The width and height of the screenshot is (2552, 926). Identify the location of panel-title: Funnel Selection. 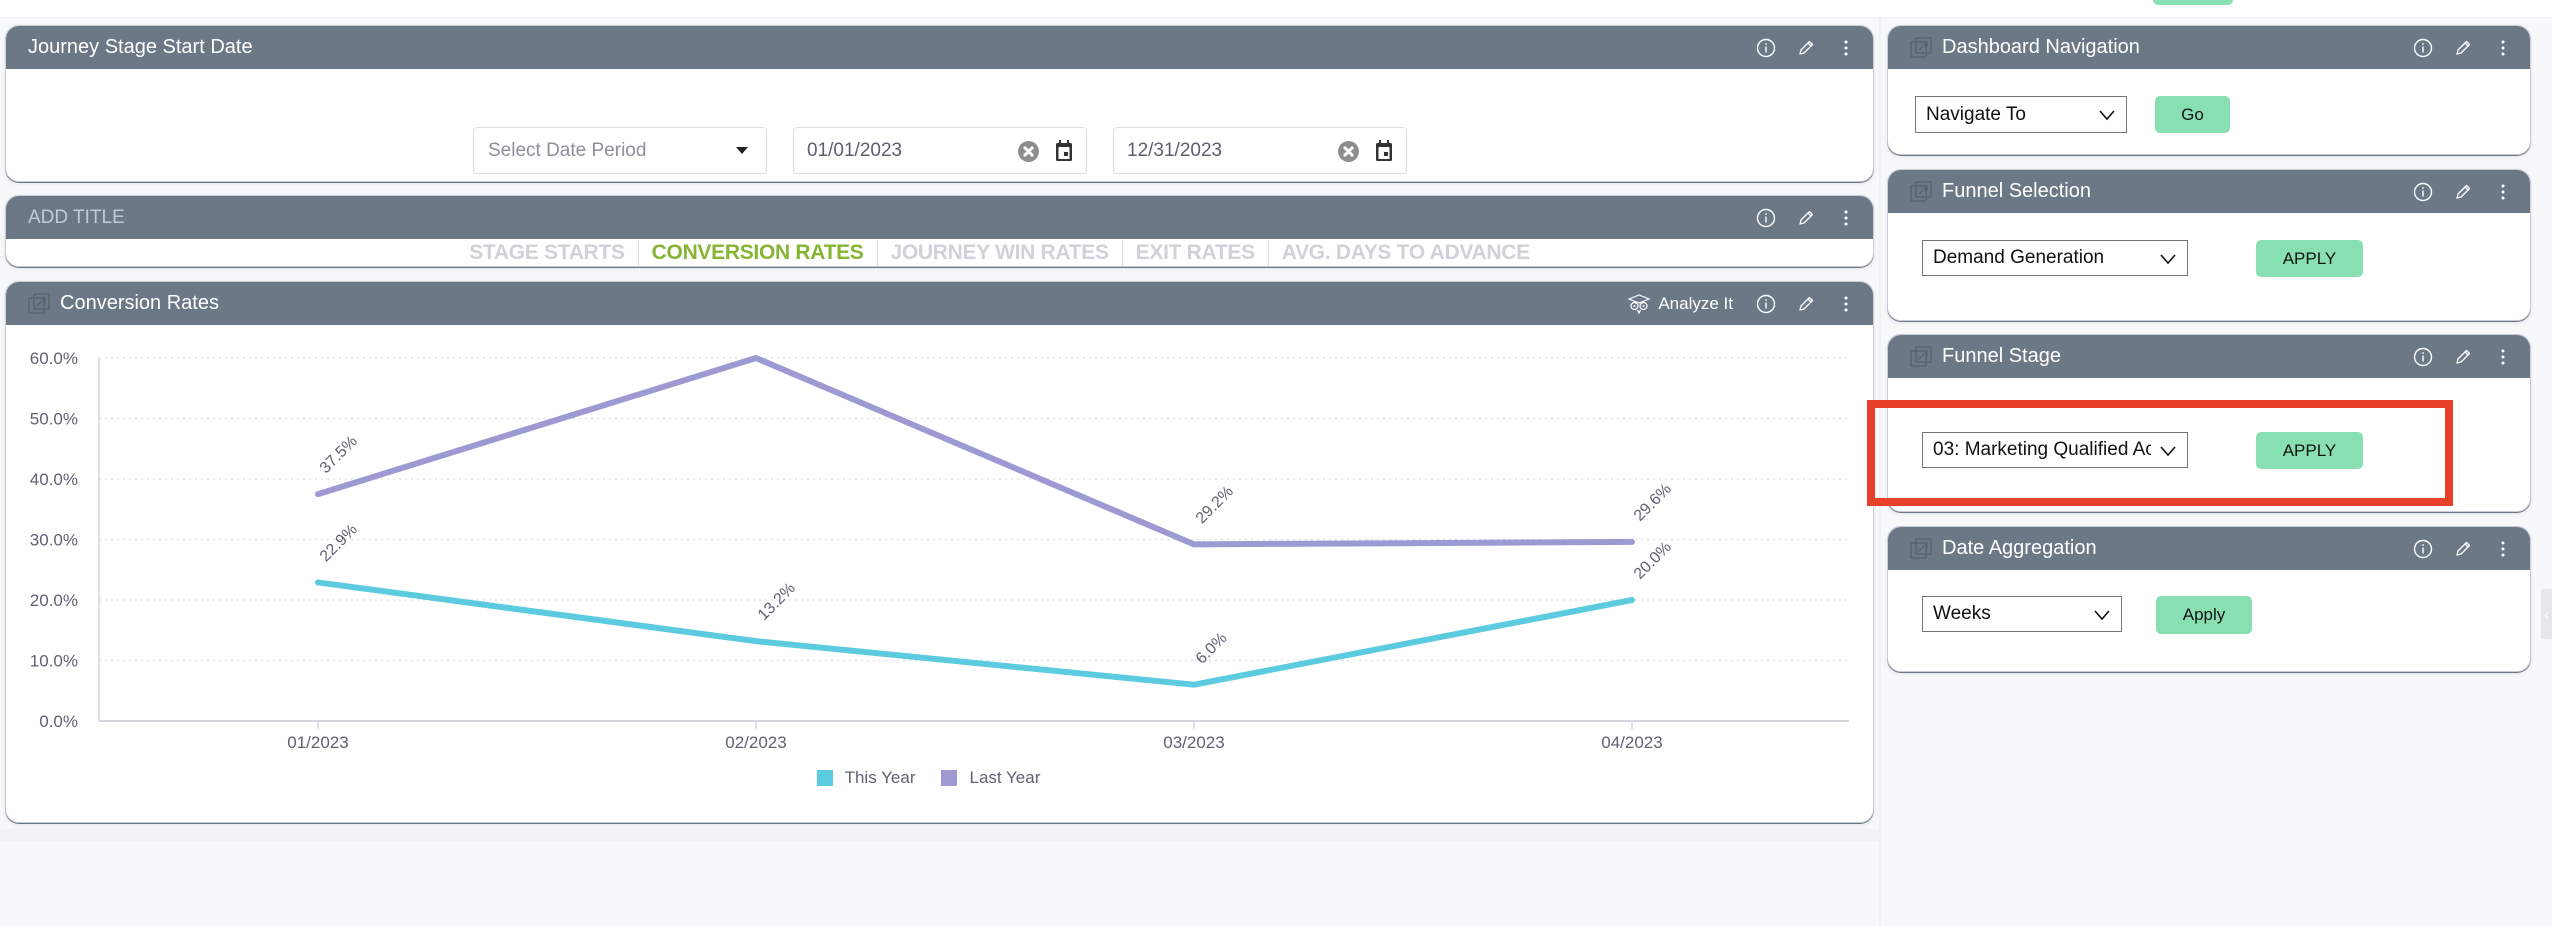
(2016, 191).